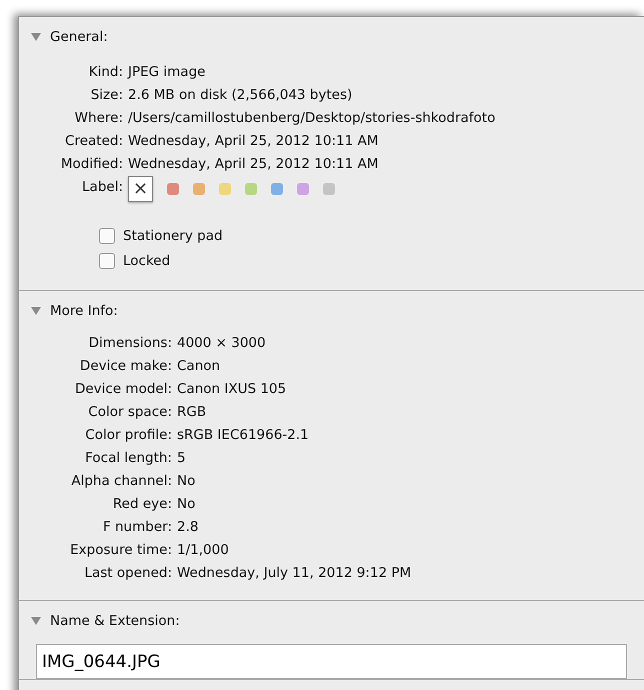 Image resolution: width=644 pixels, height=690 pixels. What do you see at coordinates (142, 504) in the screenshot?
I see `field-label: Red eye:` at bounding box center [142, 504].